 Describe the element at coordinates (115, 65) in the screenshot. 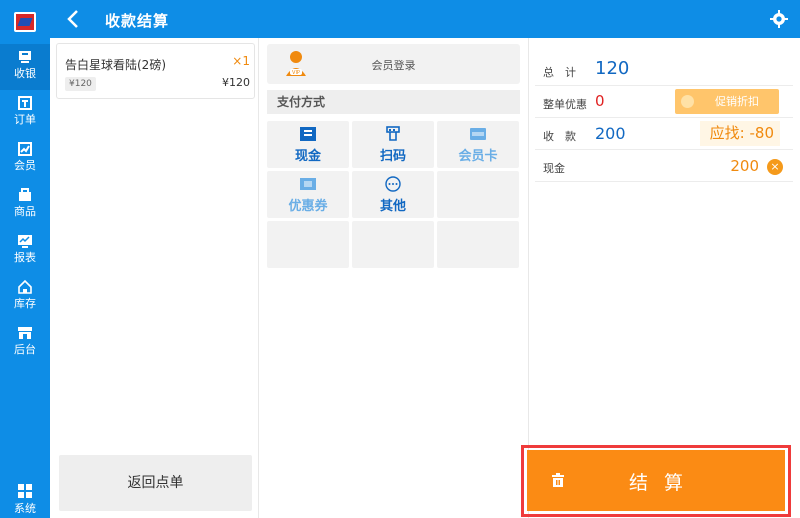

I see `order-item-name: 告白星球看陆(2磅)` at that location.